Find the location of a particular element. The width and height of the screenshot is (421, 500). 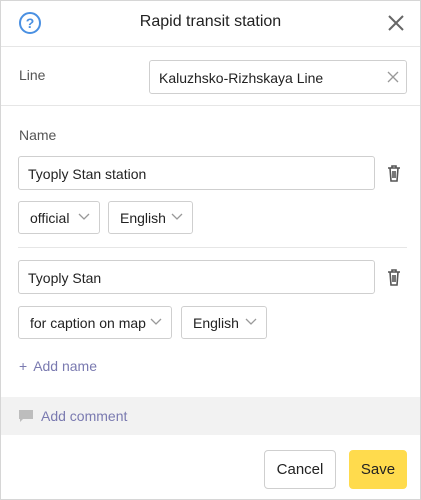

dialog-header: ? Rapid transit station is located at coordinates (210, 24).